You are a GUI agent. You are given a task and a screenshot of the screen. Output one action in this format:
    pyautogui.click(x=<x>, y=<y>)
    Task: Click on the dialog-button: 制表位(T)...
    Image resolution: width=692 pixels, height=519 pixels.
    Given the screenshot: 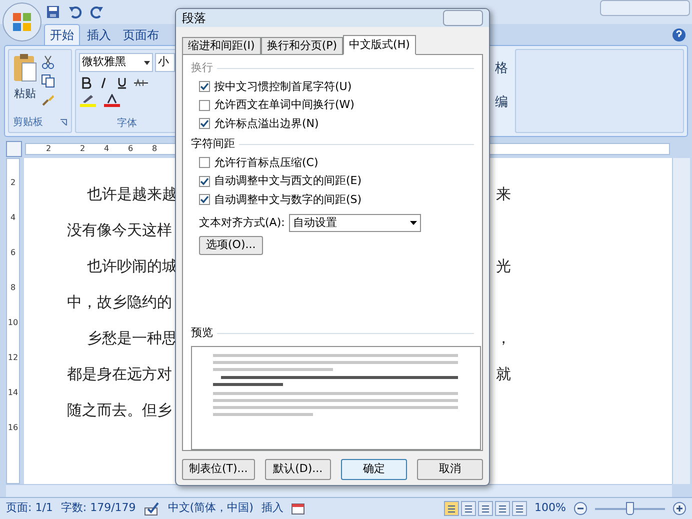 What is the action you would take?
    pyautogui.click(x=218, y=469)
    